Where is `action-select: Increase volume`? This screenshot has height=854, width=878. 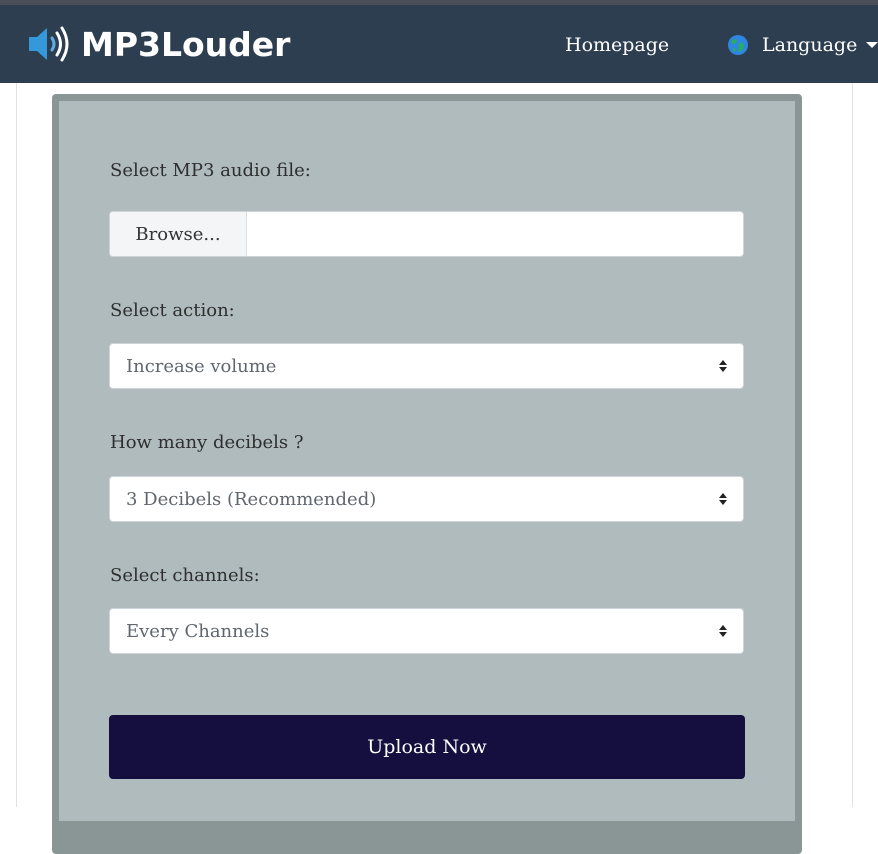 action-select: Increase volume is located at coordinates (426, 366).